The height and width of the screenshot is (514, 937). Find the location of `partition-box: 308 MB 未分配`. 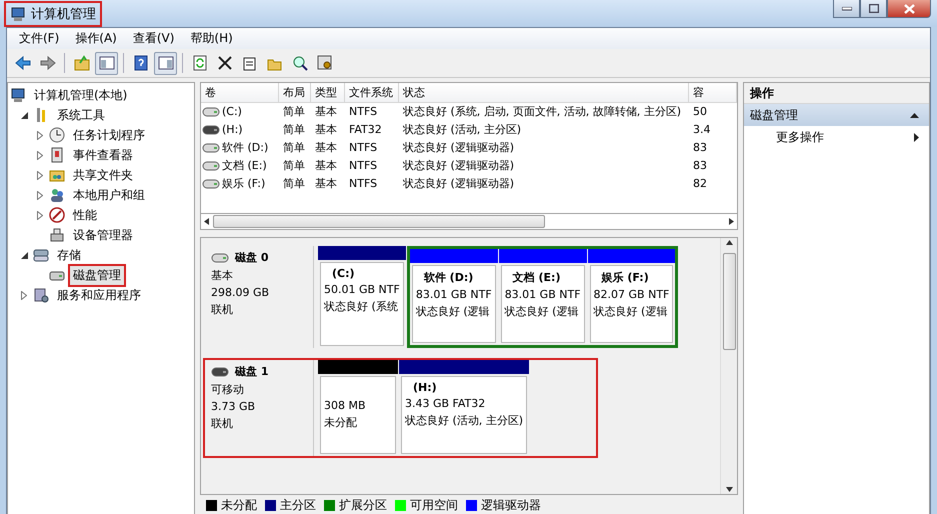

partition-box: 308 MB 未分配 is located at coordinates (358, 415).